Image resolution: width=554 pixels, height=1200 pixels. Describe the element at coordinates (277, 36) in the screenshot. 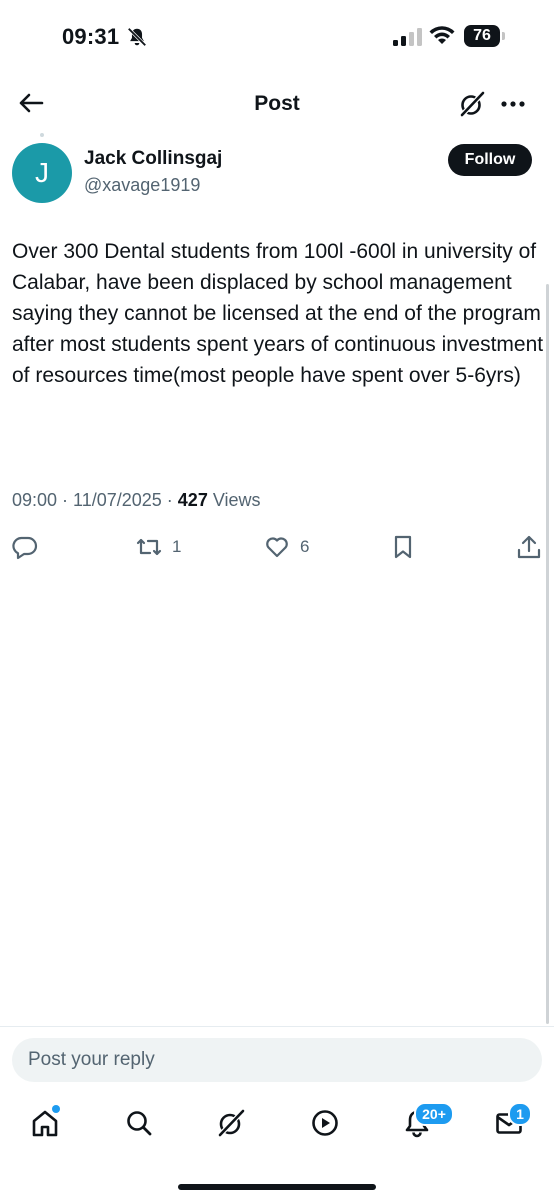

I see `status-bar: 09:31 76` at that location.